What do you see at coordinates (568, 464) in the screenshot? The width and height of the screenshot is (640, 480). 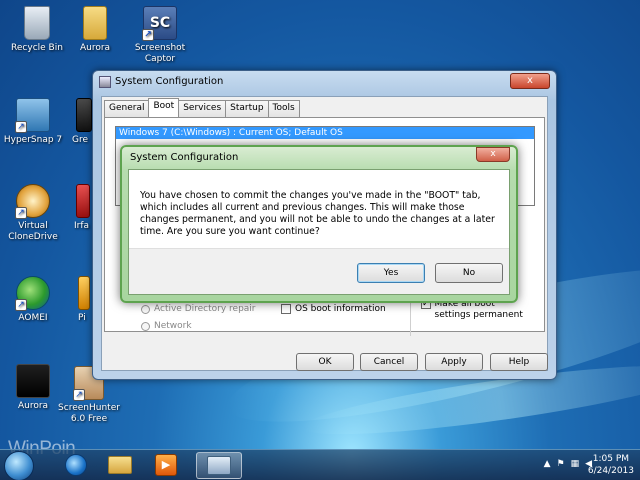 I see `system-tray: ▲ ⚑ ▦ ◀` at bounding box center [568, 464].